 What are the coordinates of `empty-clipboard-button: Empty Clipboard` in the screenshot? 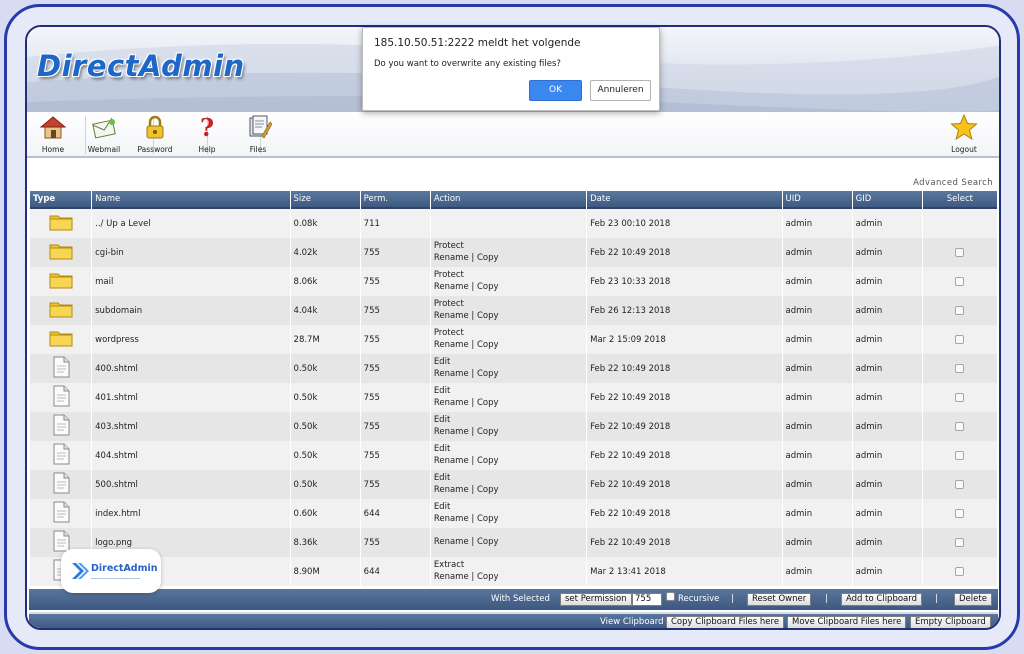 It's located at (950, 622).